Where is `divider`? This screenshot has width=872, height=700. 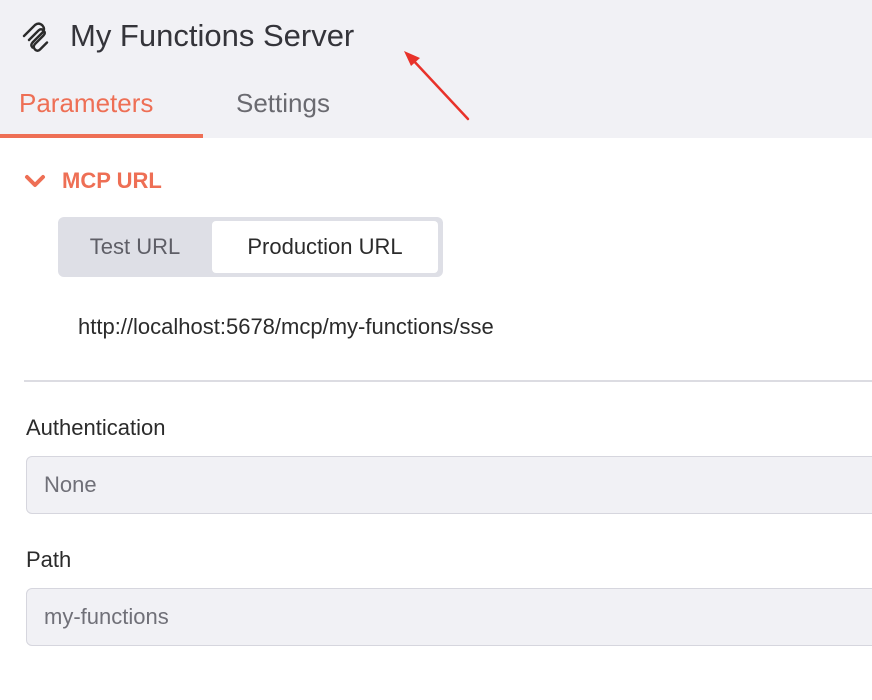 divider is located at coordinates (448, 381).